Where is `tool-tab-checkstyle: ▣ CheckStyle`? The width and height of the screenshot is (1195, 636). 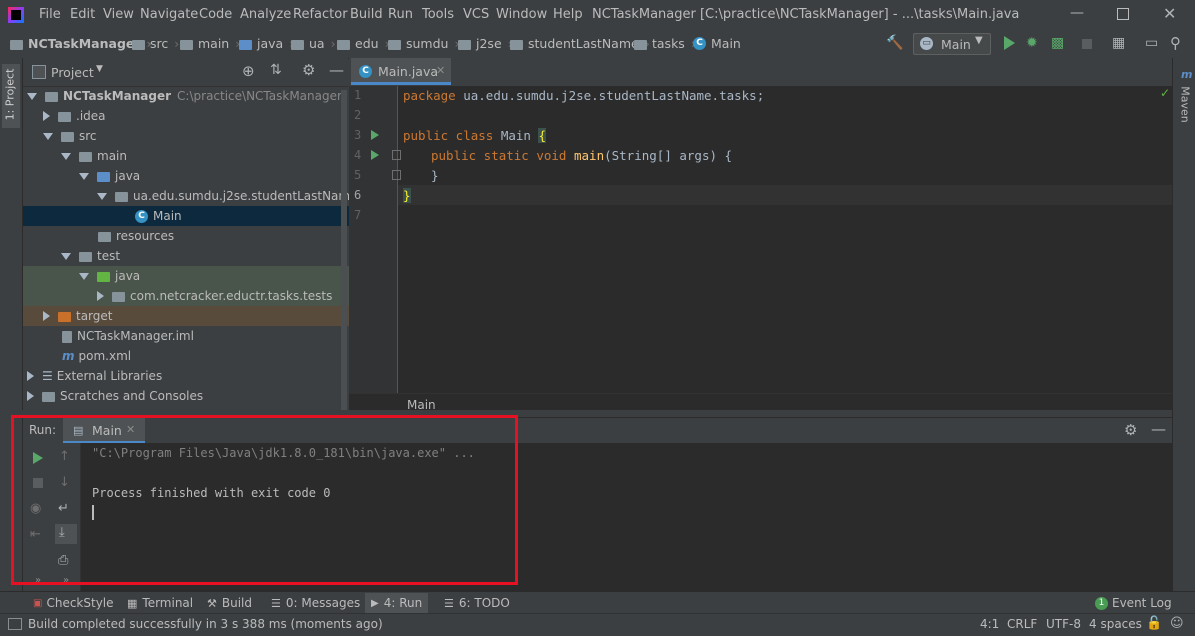 tool-tab-checkstyle: ▣ CheckStyle is located at coordinates (73, 603).